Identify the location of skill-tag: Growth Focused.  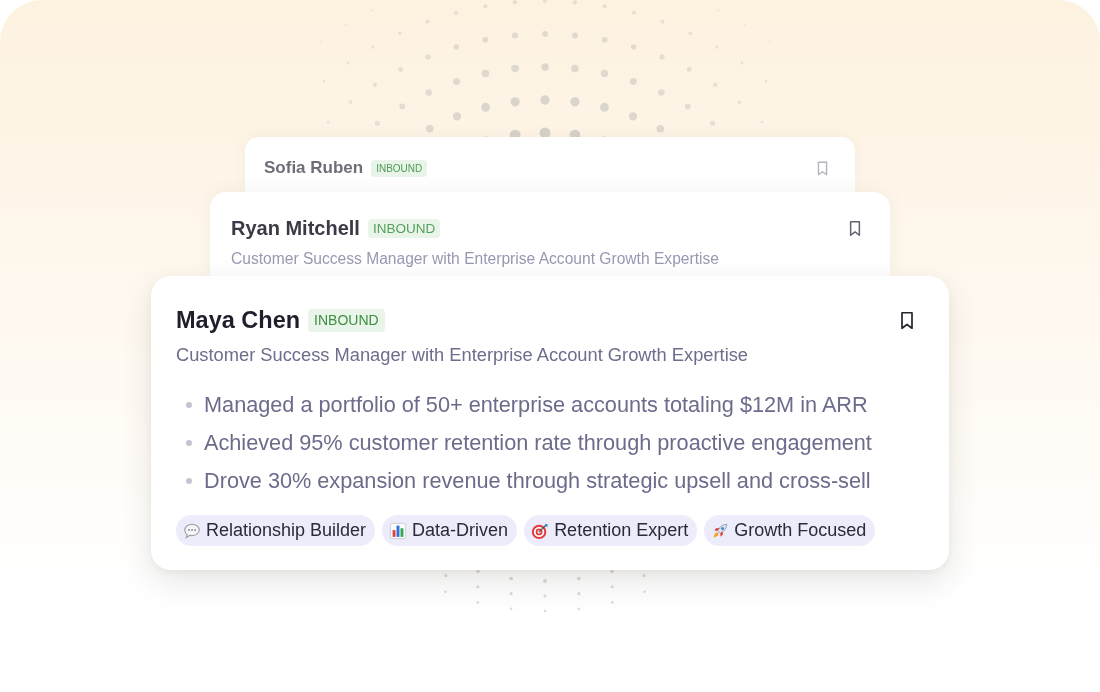
(790, 530).